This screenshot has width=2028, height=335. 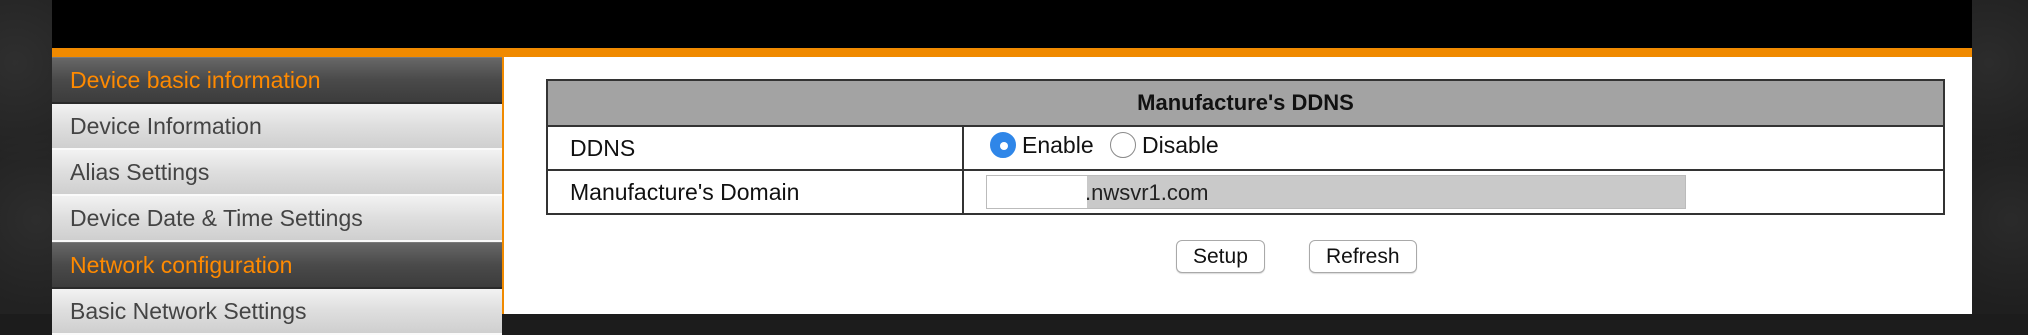 What do you see at coordinates (1245, 103) in the screenshot?
I see `panel-title: Manufacture's DDNS` at bounding box center [1245, 103].